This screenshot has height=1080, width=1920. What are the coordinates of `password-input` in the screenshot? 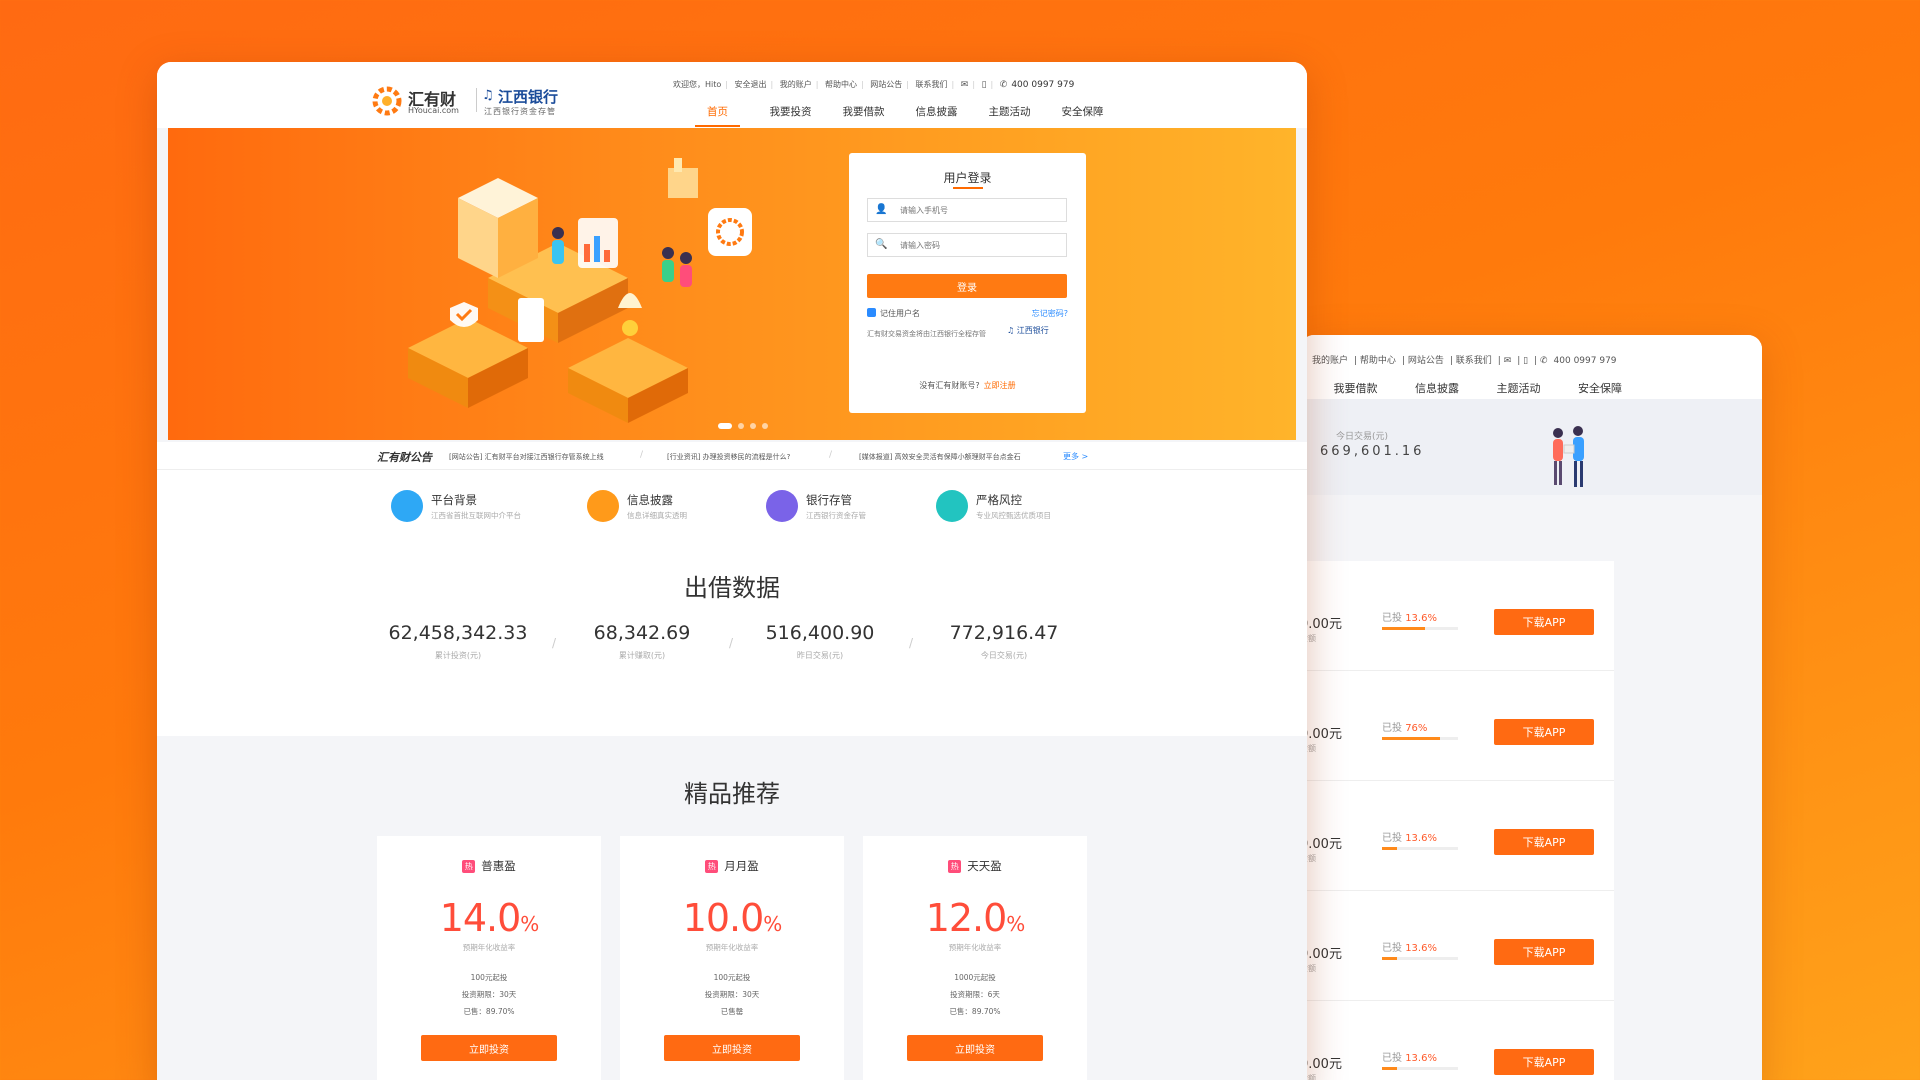 It's located at (967, 245).